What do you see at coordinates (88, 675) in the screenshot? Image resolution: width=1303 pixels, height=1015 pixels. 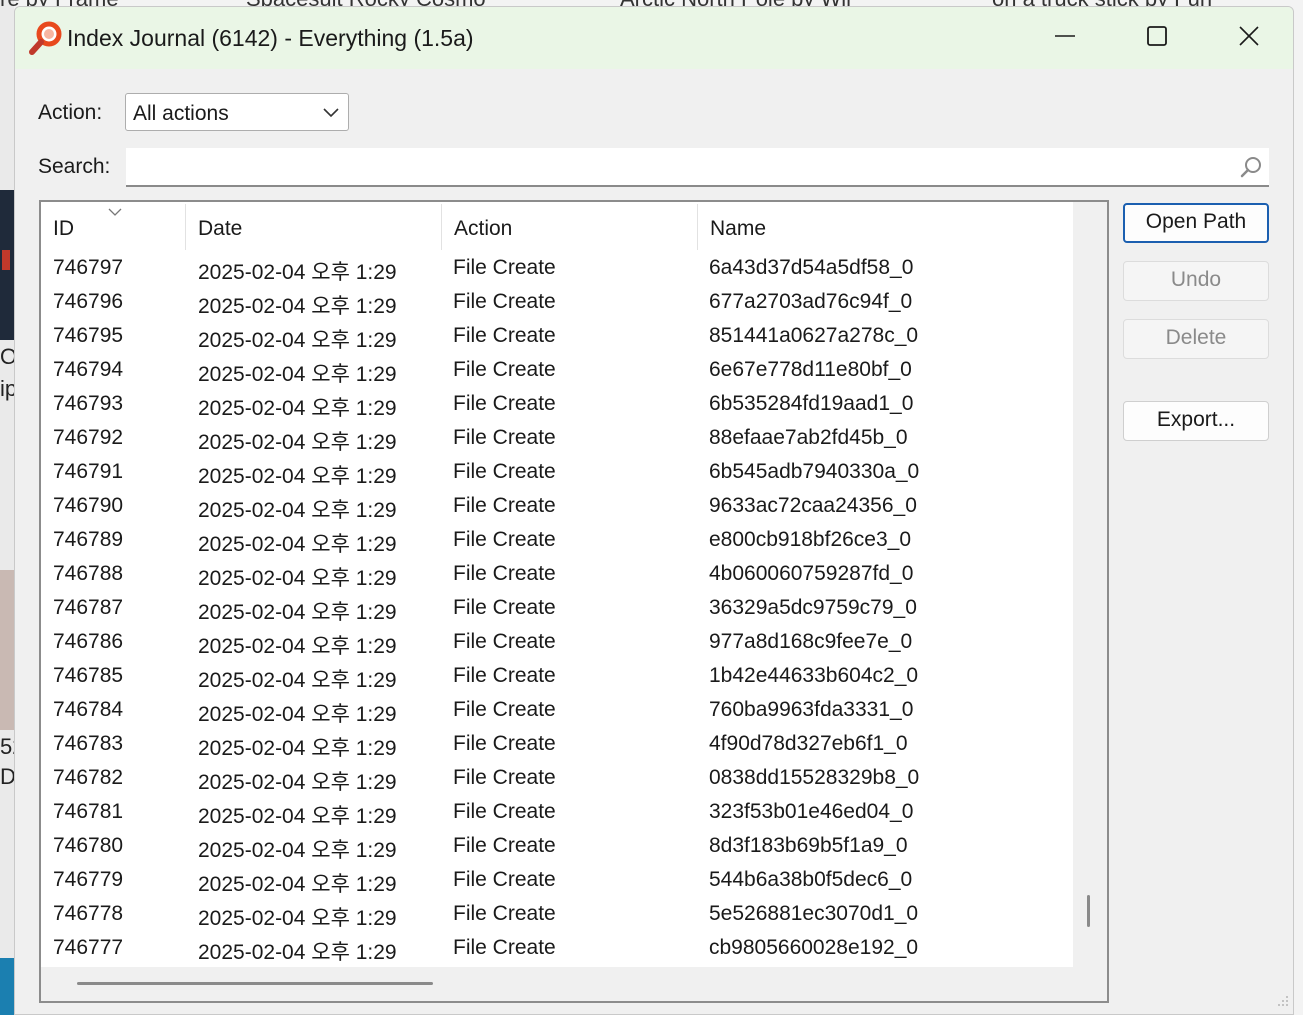 I see `cell-id: 746785` at bounding box center [88, 675].